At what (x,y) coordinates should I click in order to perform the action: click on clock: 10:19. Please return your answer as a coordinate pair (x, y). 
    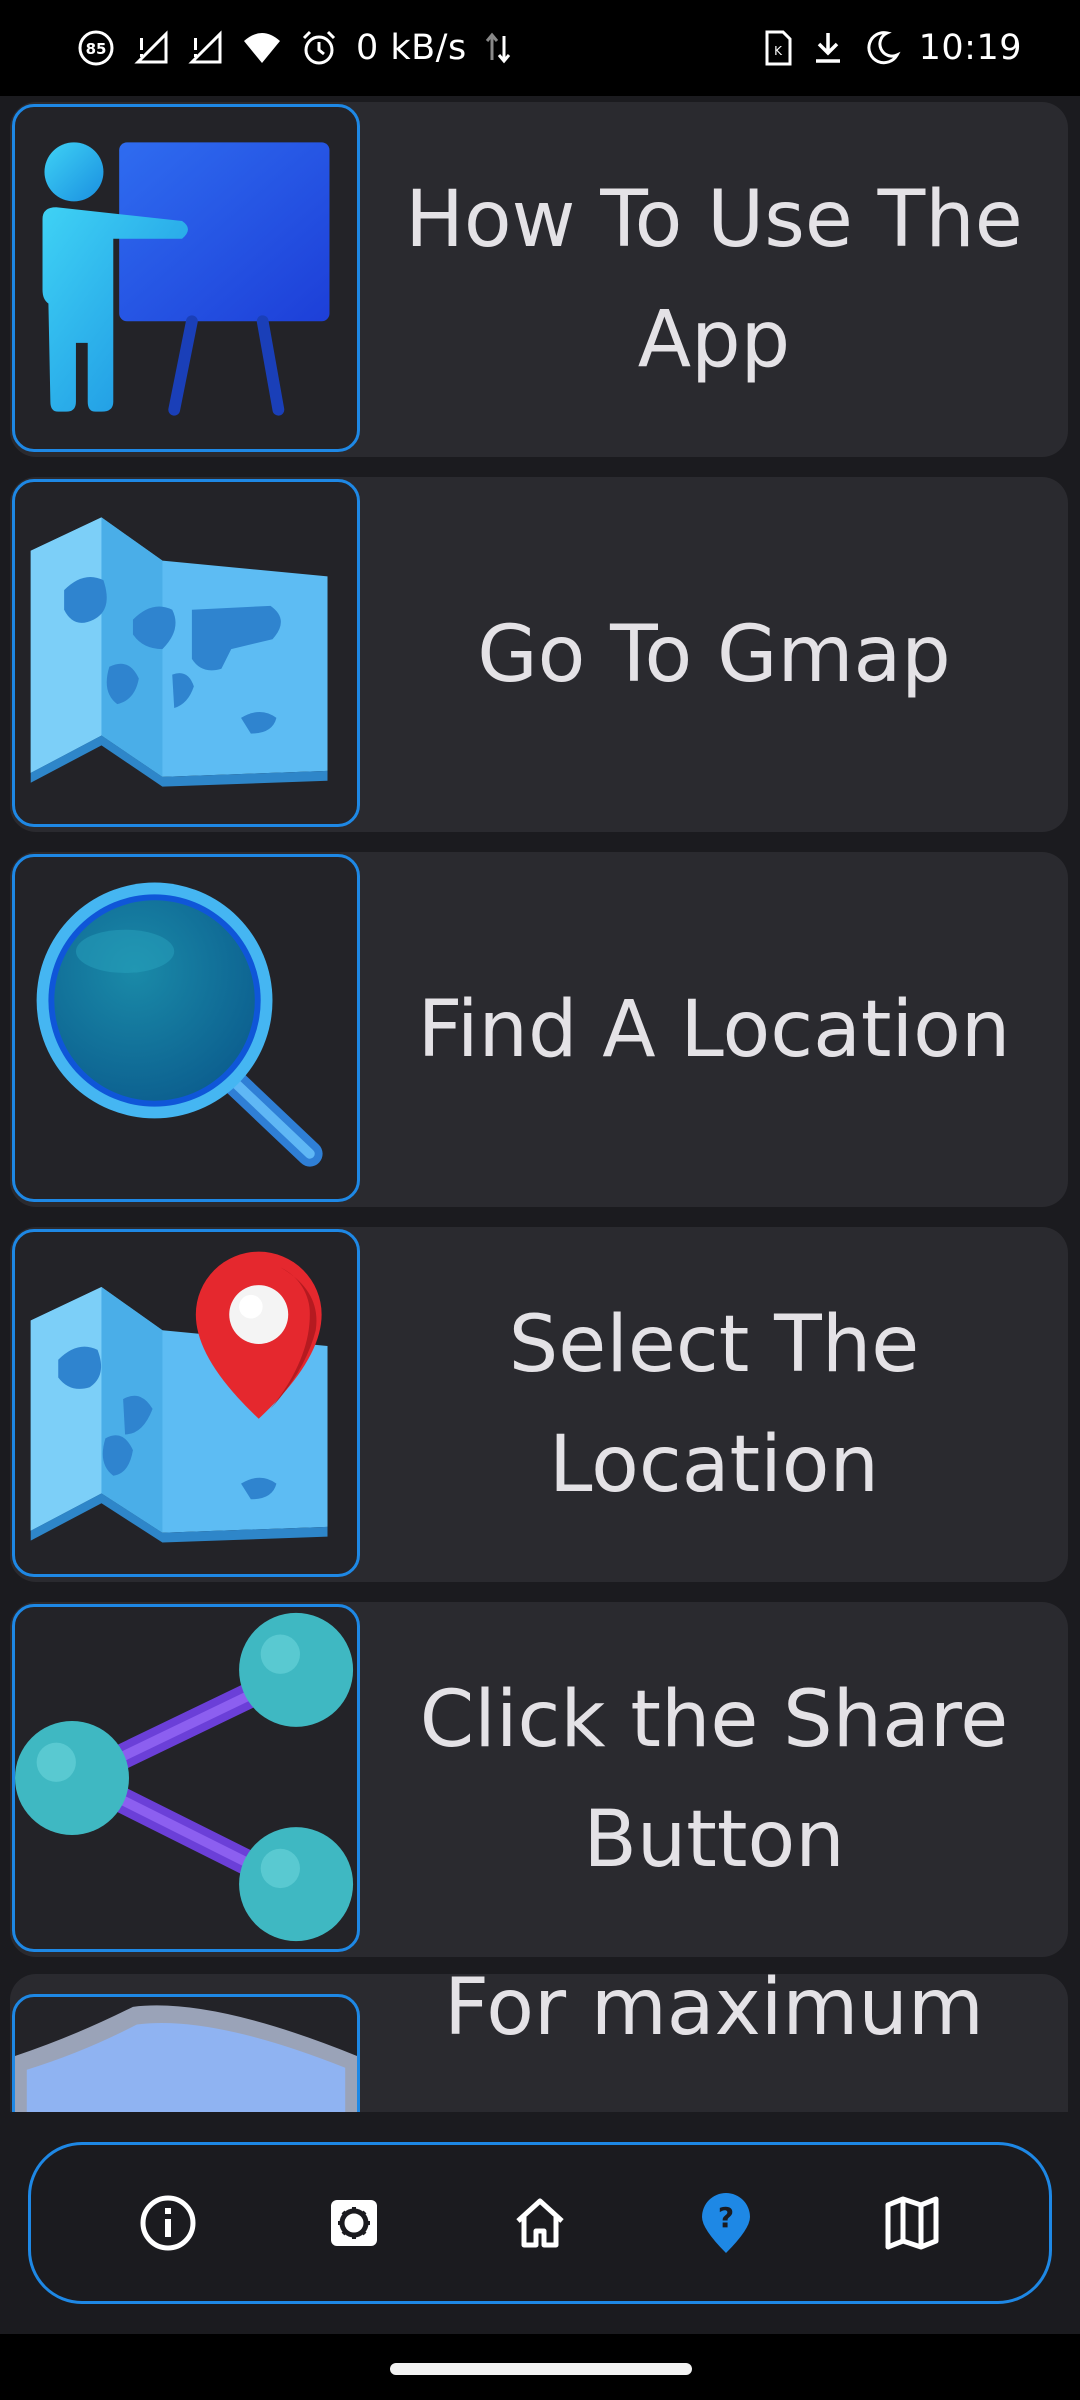
    Looking at the image, I should click on (970, 48).